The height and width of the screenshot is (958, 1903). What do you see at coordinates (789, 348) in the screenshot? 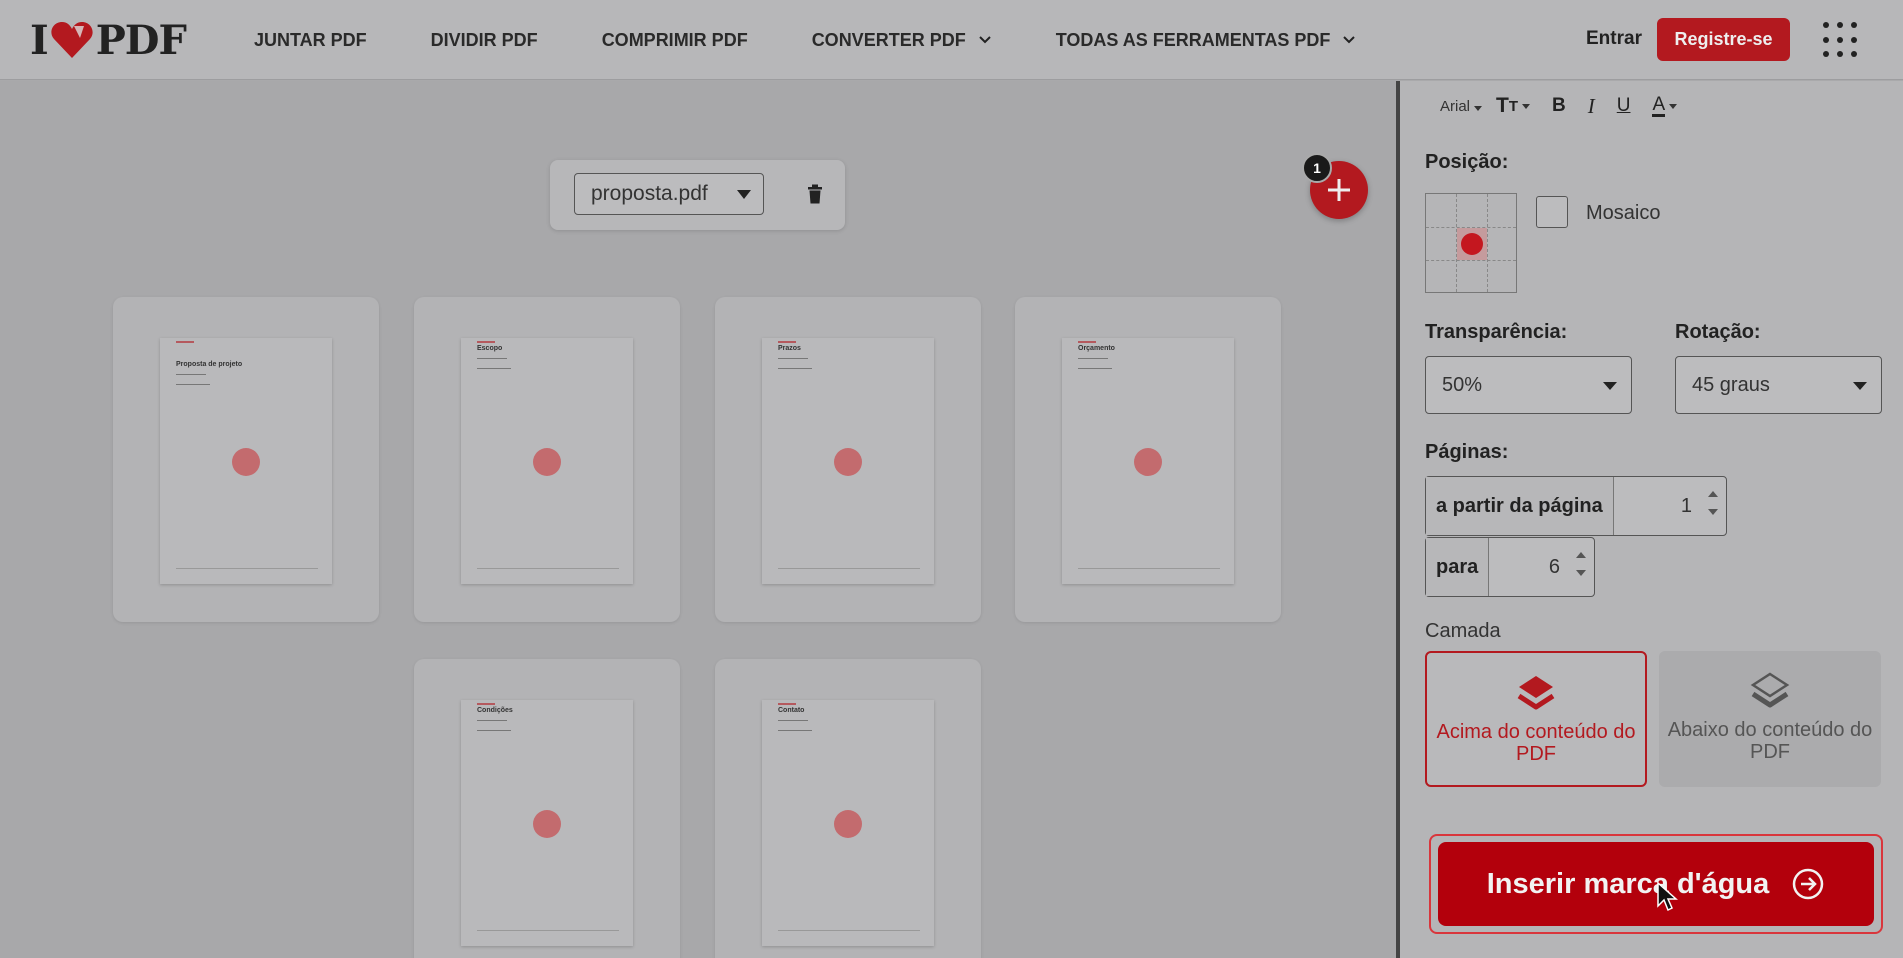
I see `page-title: Prazos` at bounding box center [789, 348].